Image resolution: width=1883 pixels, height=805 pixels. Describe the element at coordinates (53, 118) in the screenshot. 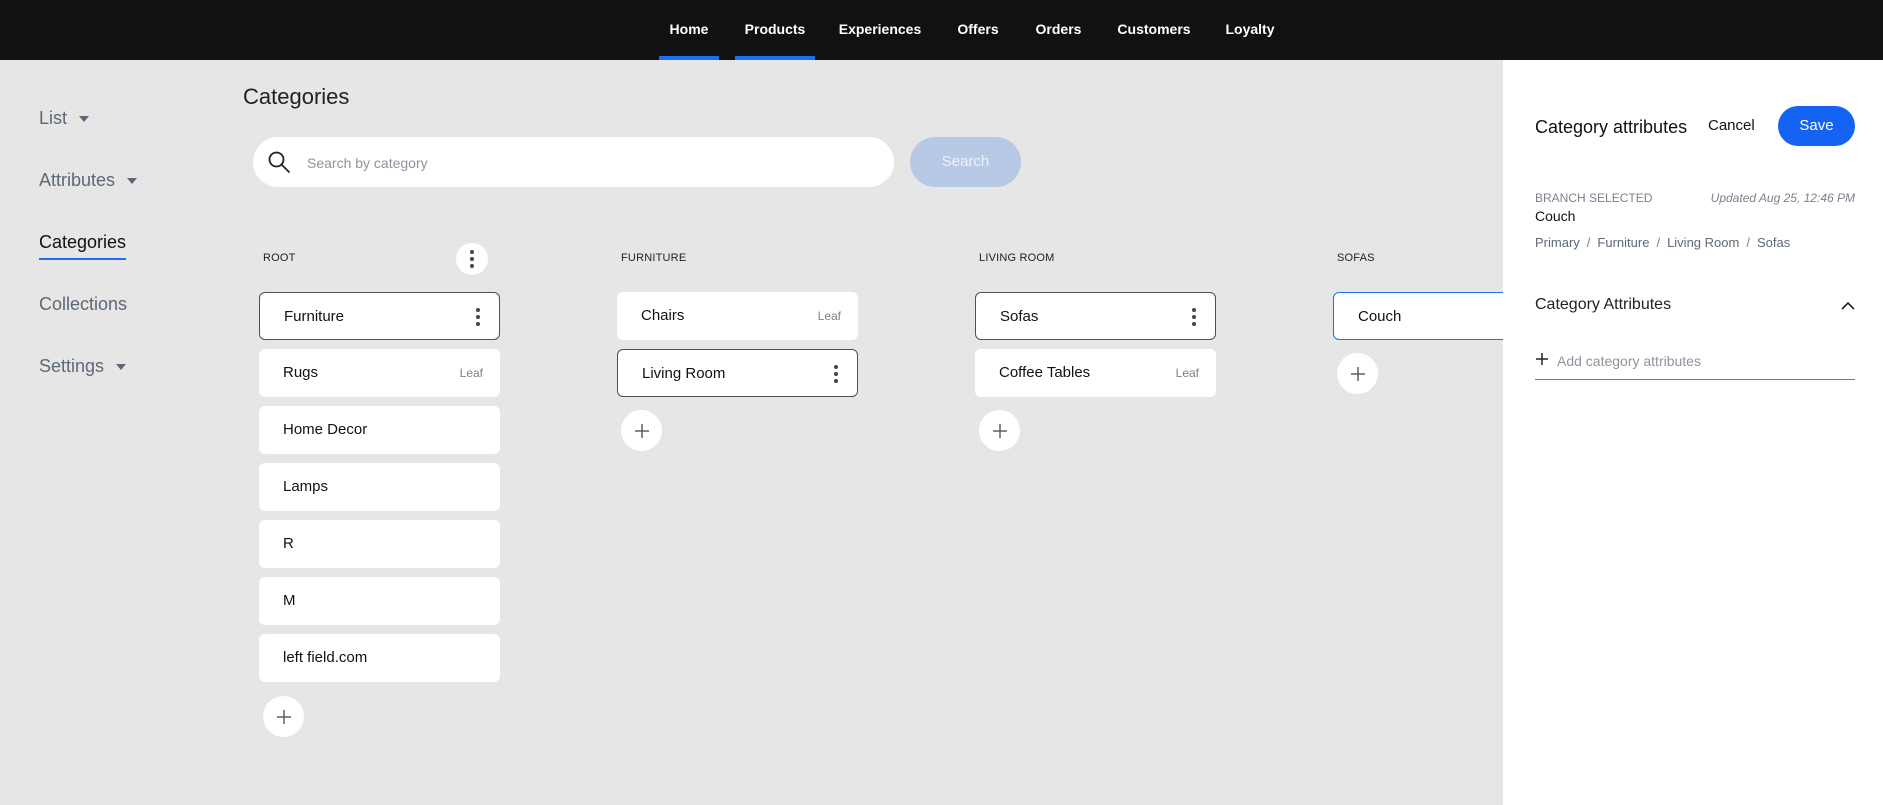

I see `sidebar-item-label: List` at that location.